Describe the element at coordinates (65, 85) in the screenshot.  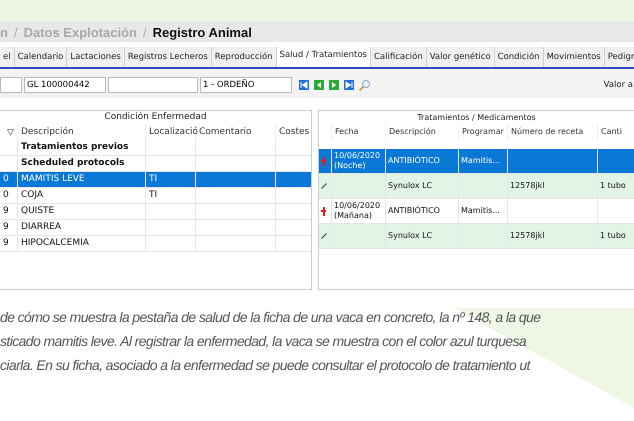
I see `text-field: GL 100000442` at that location.